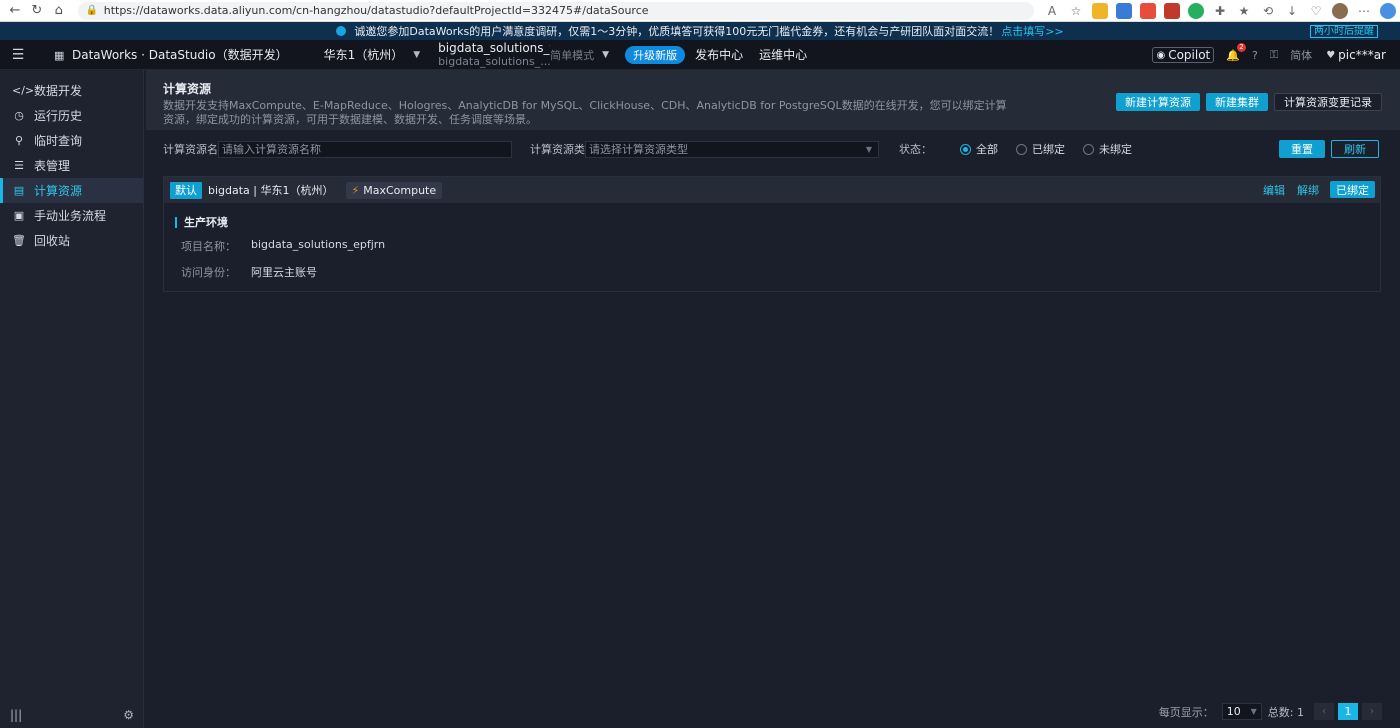 The image size is (1400, 728). What do you see at coordinates (1362, 55) in the screenshot?
I see `user-name: pic***ar` at bounding box center [1362, 55].